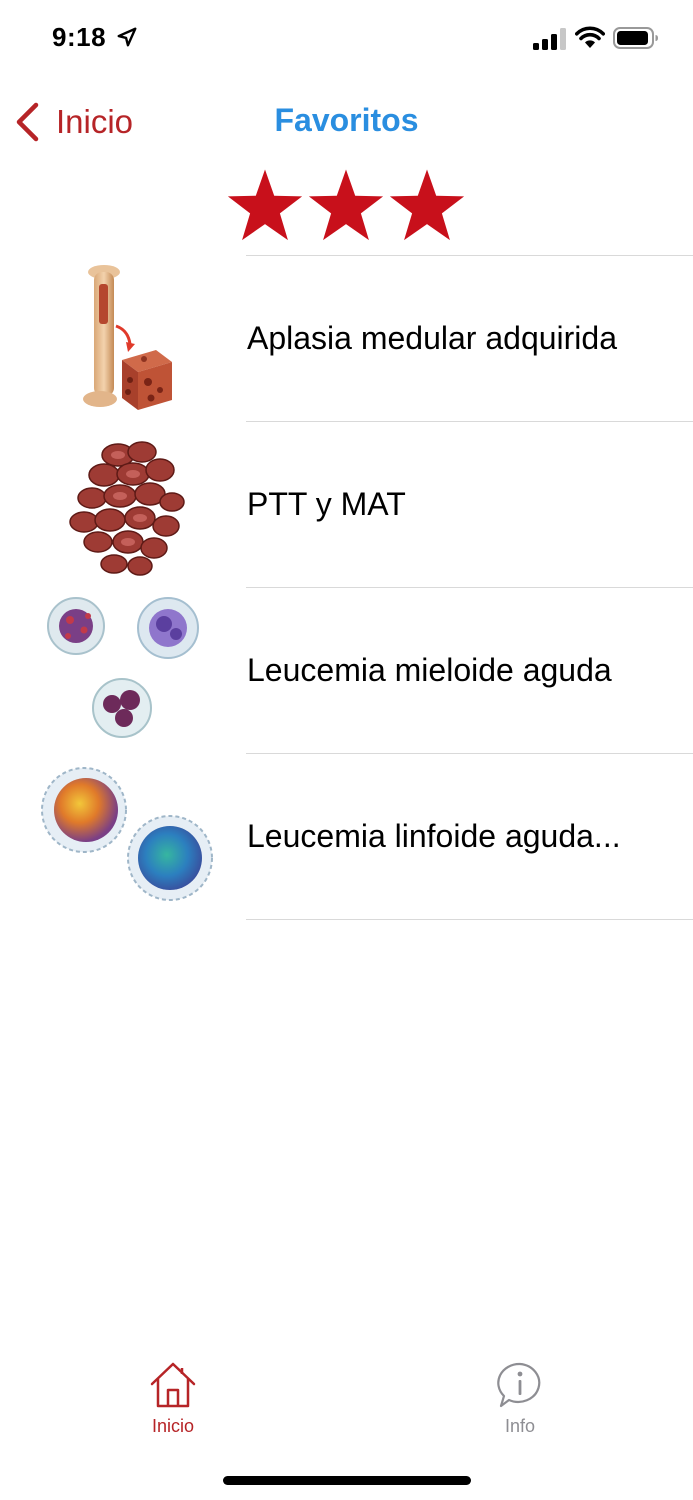 The height and width of the screenshot is (1500, 693). I want to click on list-item-label: Leucemia mieloide aguda, so click(429, 670).